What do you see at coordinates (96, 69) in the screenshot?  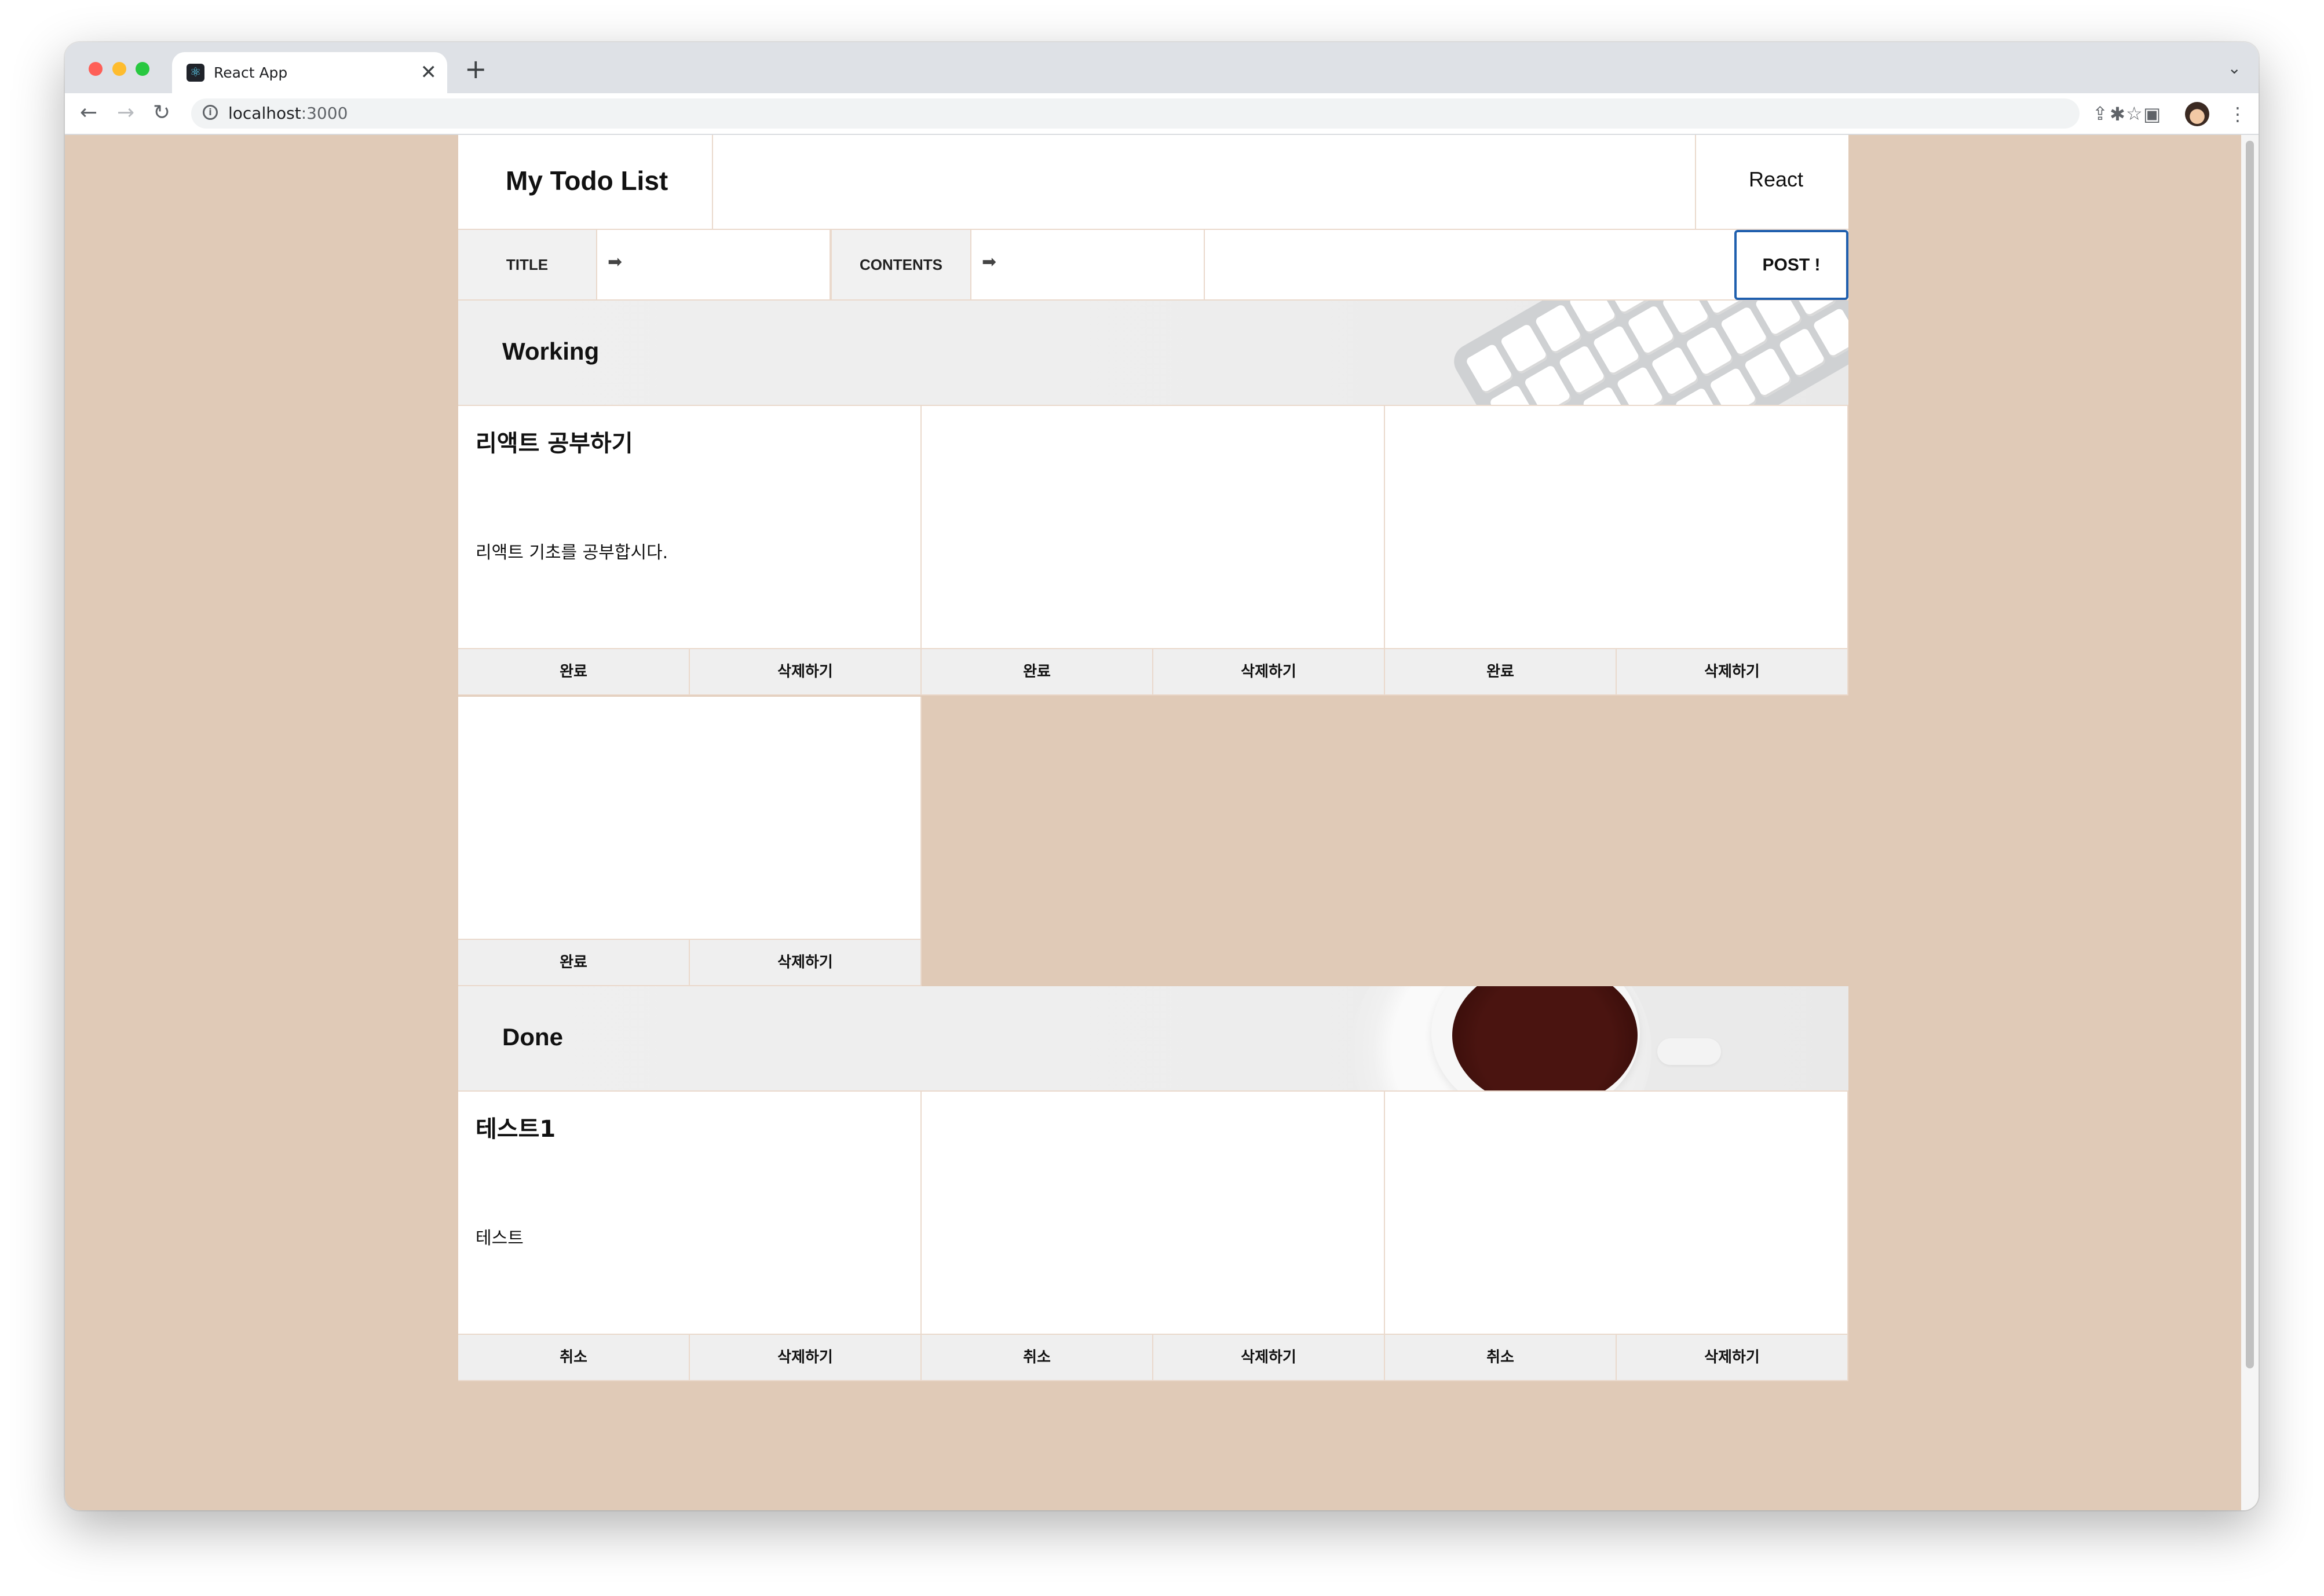 I see `close-window-button` at bounding box center [96, 69].